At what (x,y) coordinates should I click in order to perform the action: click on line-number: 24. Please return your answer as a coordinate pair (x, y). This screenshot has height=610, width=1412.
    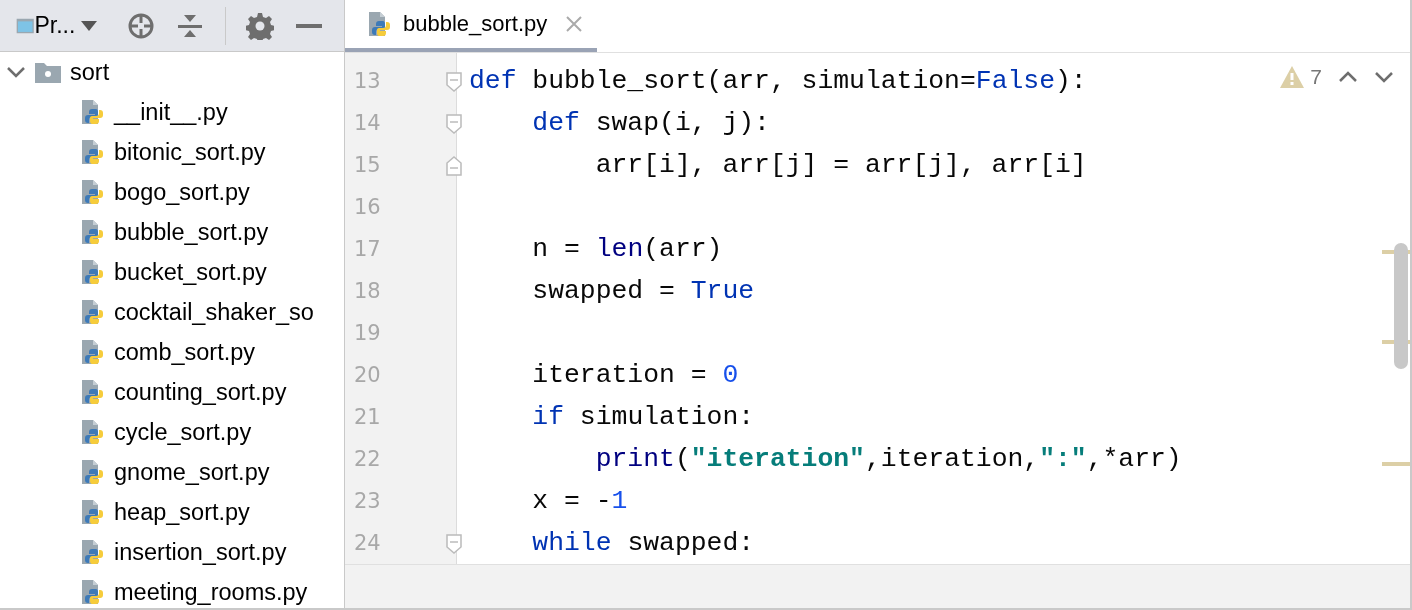
    Looking at the image, I should click on (367, 543).